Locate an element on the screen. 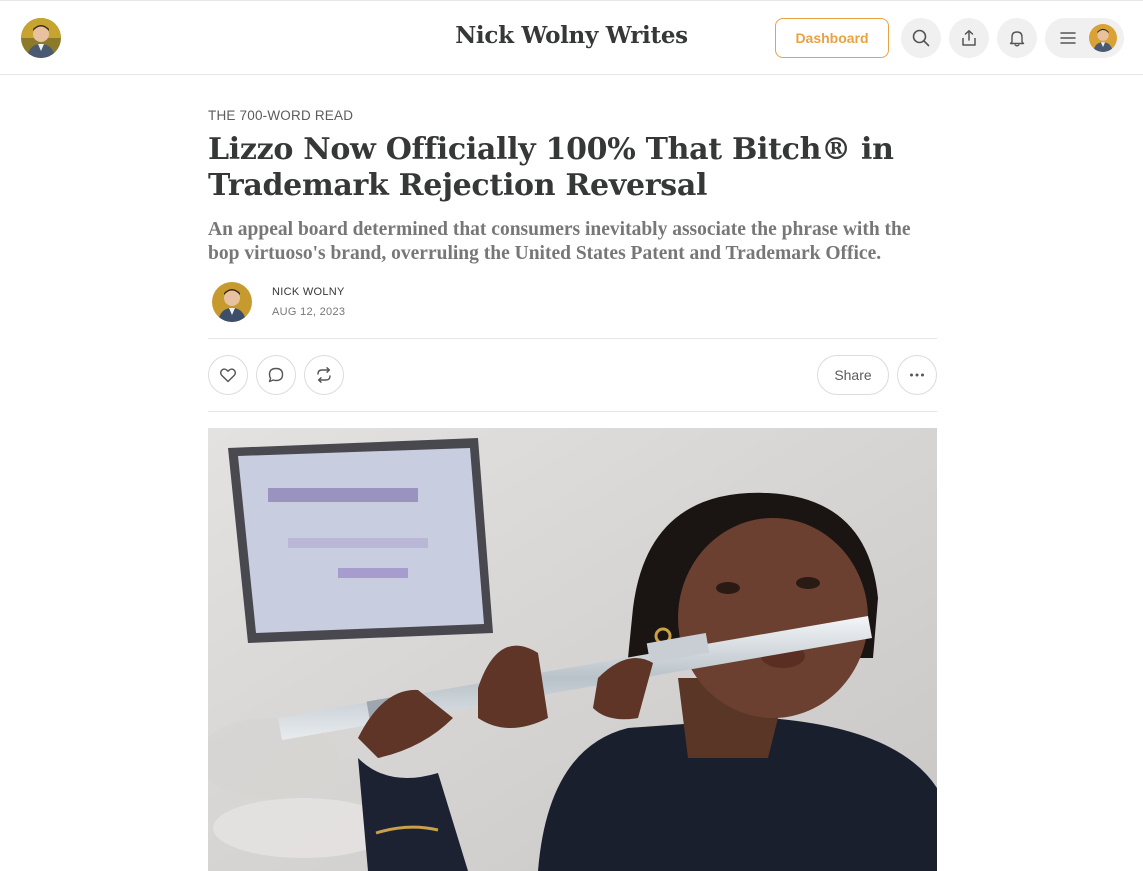 The image size is (1143, 871). restack-icon is located at coordinates (324, 375).